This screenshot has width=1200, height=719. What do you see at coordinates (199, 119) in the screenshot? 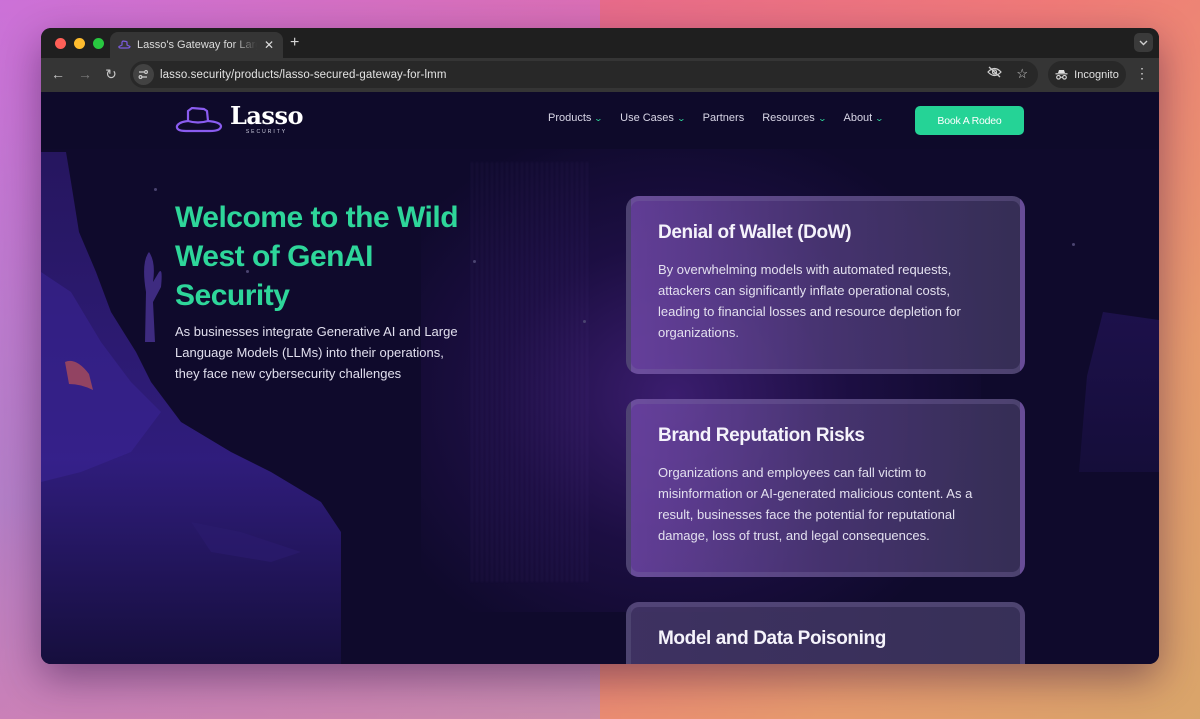
I see `cowboy-hat-icon` at bounding box center [199, 119].